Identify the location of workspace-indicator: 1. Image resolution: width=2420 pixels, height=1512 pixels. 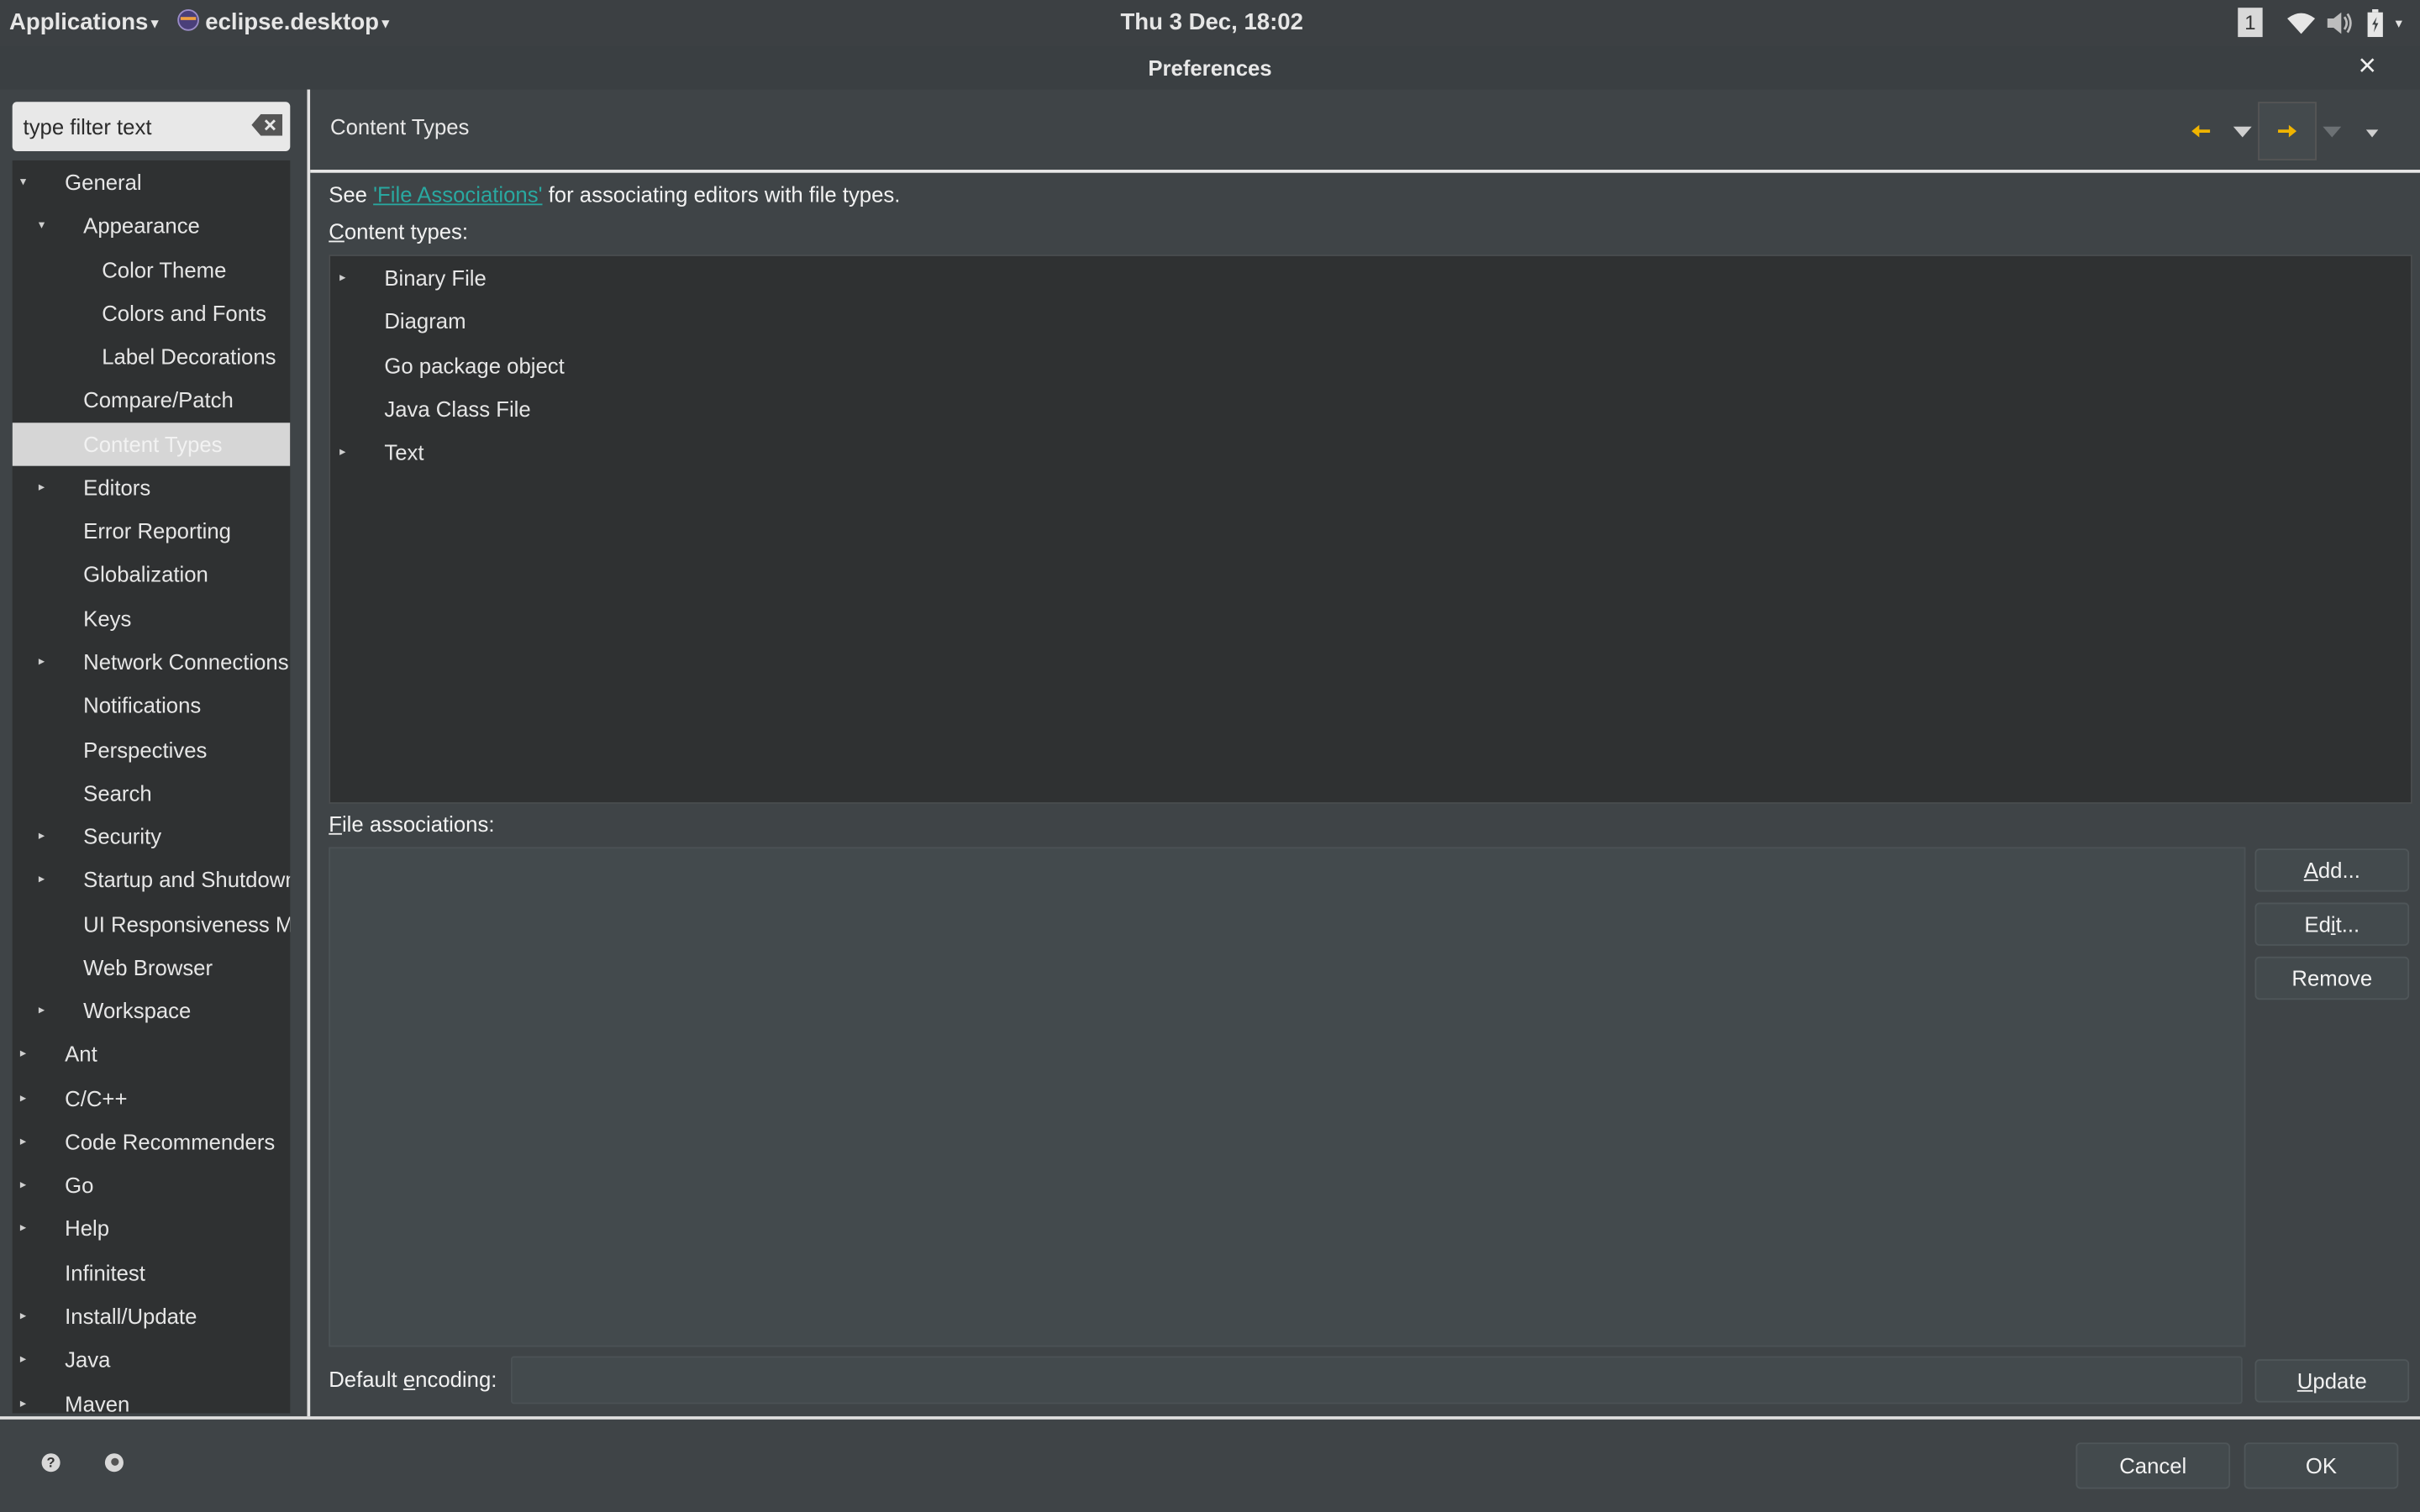
(2250, 23).